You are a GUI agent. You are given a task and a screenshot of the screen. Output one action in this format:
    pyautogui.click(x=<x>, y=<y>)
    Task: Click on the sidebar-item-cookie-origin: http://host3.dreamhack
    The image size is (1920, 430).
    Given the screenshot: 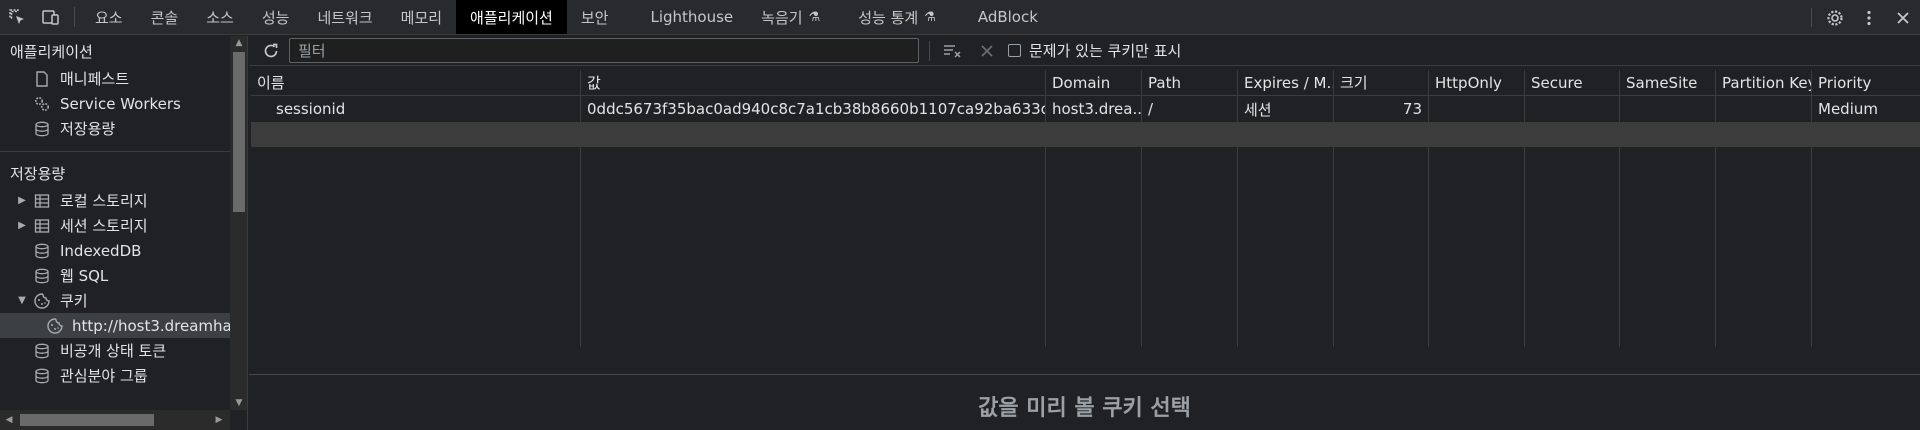 What is the action you would take?
    pyautogui.click(x=123, y=325)
    